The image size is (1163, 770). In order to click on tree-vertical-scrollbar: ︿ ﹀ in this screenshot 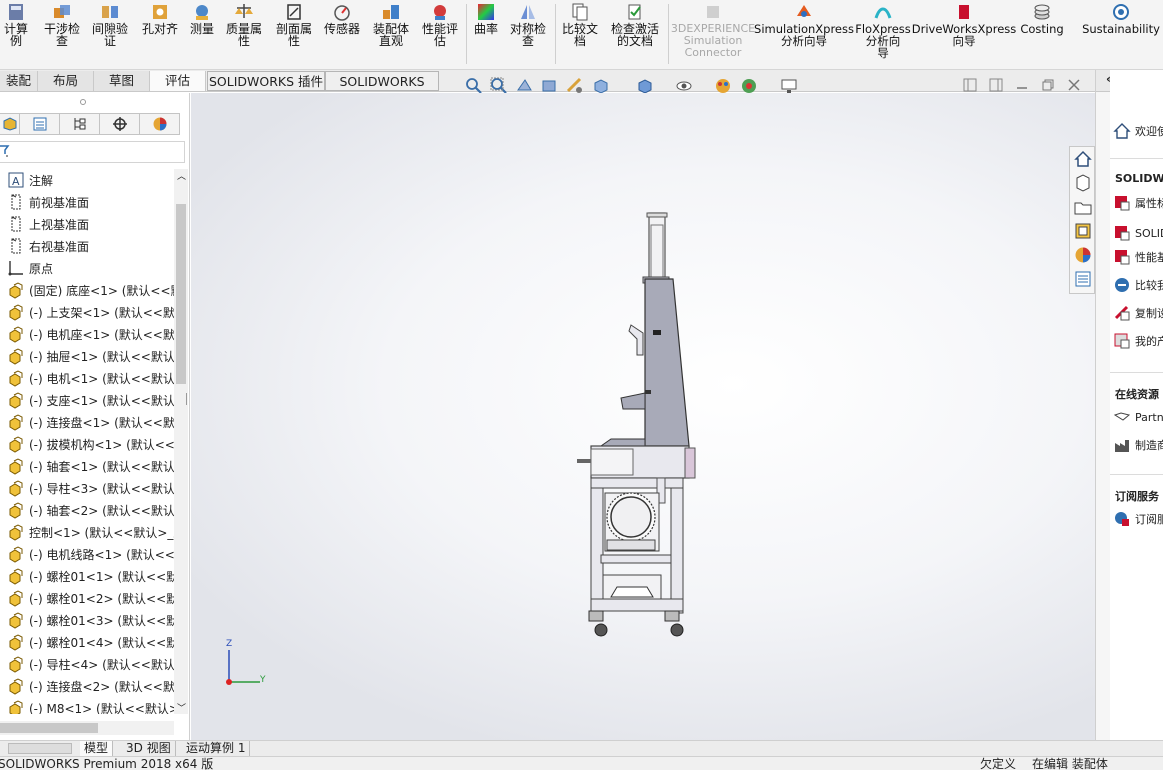, I will do `click(181, 441)`.